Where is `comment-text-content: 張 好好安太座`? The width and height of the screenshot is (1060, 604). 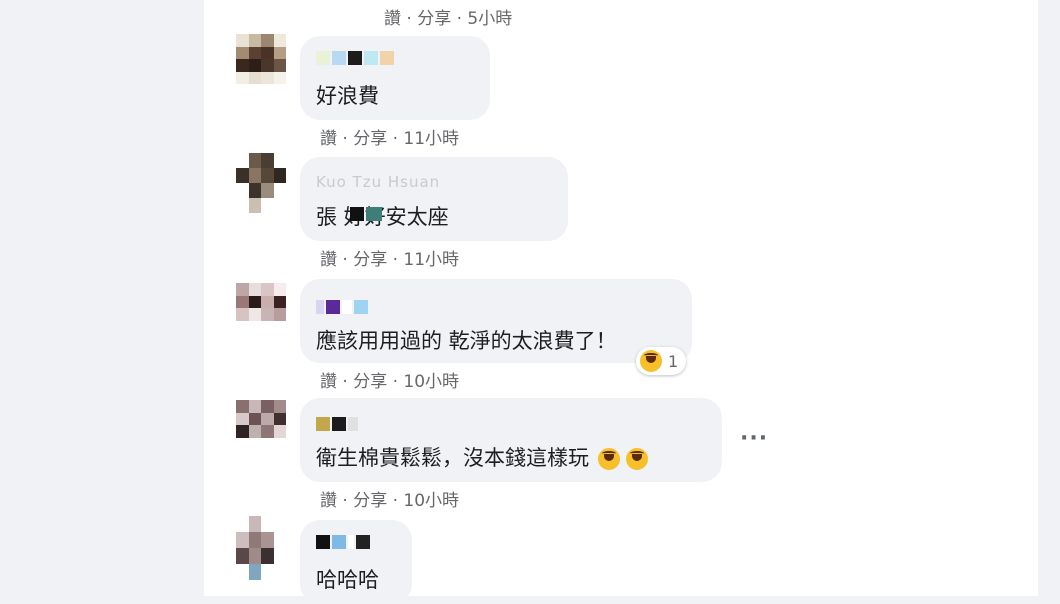 comment-text-content: 張 好好安太座 is located at coordinates (382, 217).